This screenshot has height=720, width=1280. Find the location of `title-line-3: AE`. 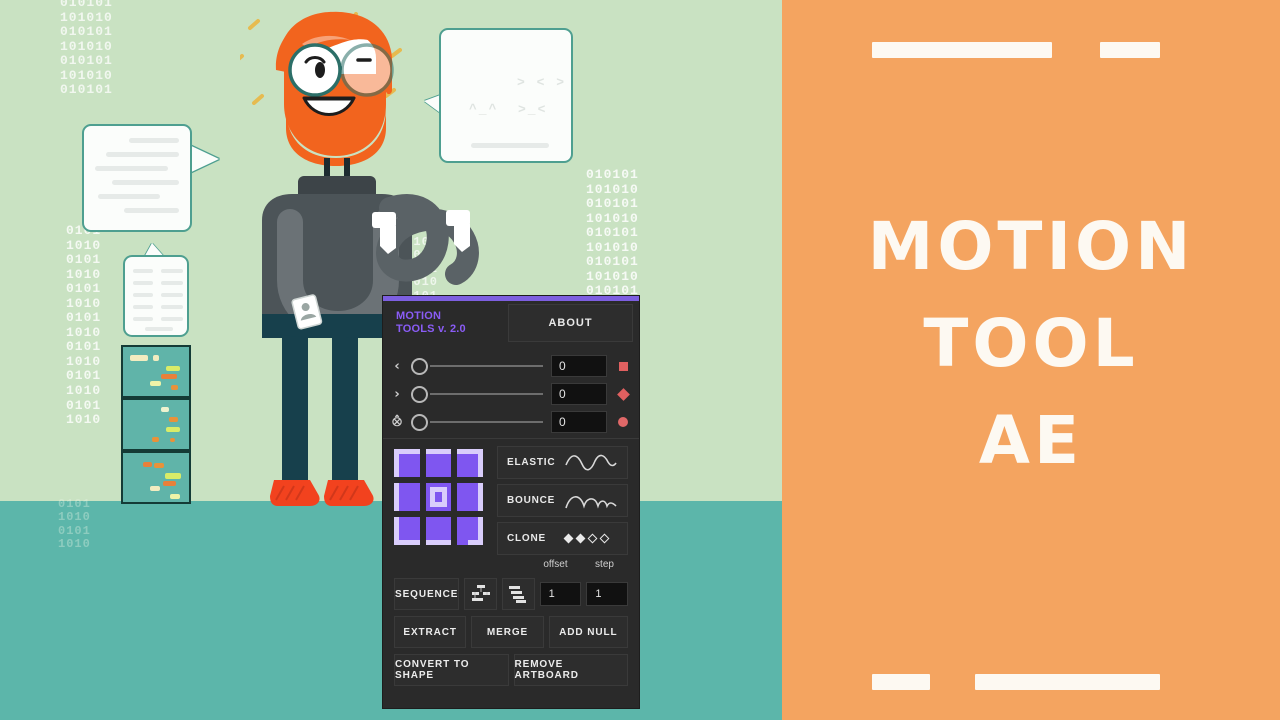

title-line-3: AE is located at coordinates (1031, 440).